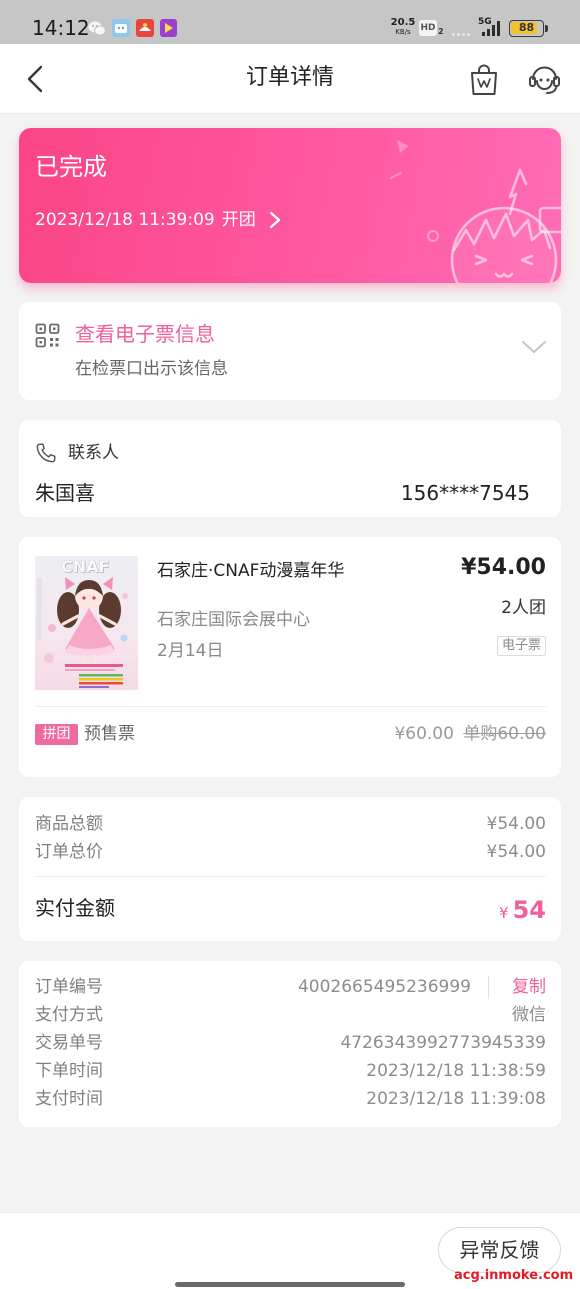  I want to click on order-number-value: 4002665495236999, so click(384, 987).